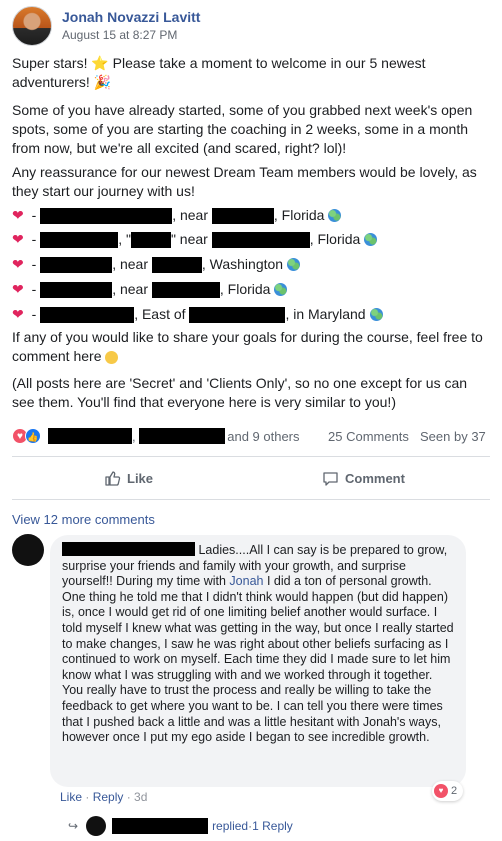 The image size is (502, 841). I want to click on author-name: Jonah Novazzi Lavitt, so click(131, 17).